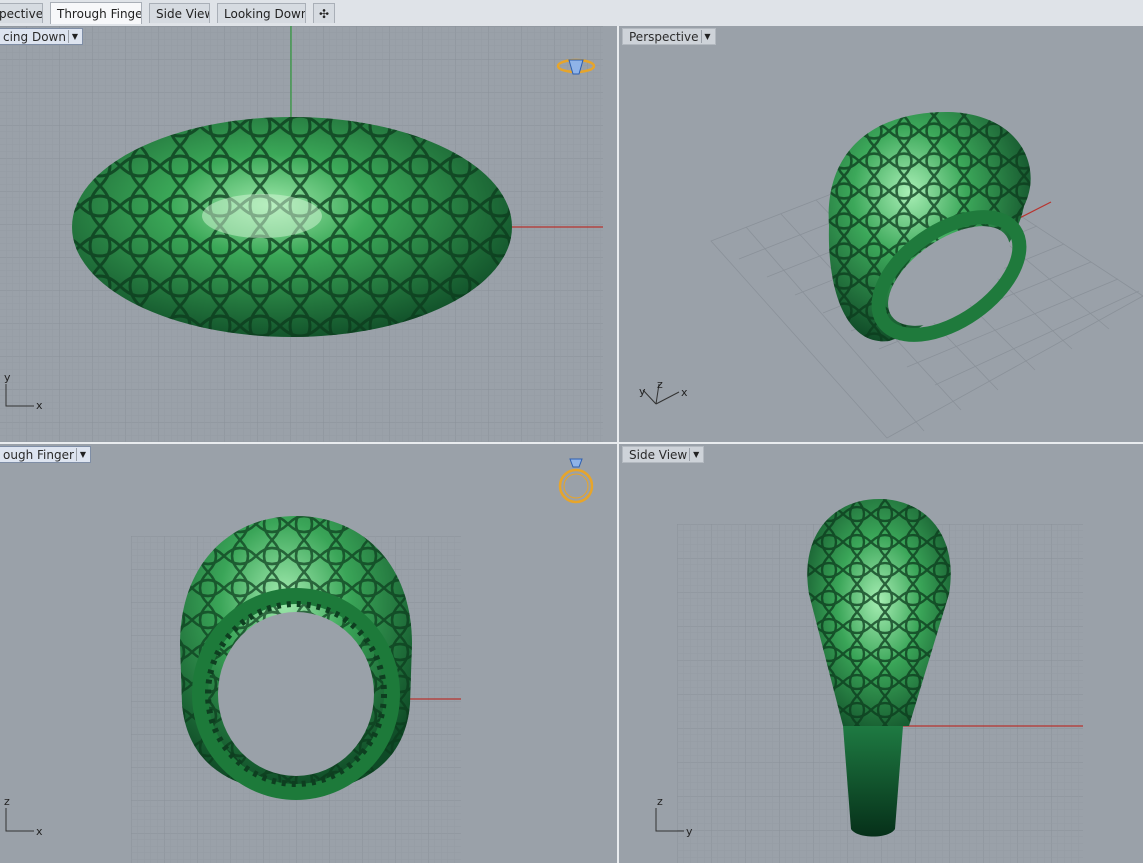 Image resolution: width=1143 pixels, height=863 pixels. Describe the element at coordinates (576, 481) in the screenshot. I see `ring-front-view-icon` at that location.